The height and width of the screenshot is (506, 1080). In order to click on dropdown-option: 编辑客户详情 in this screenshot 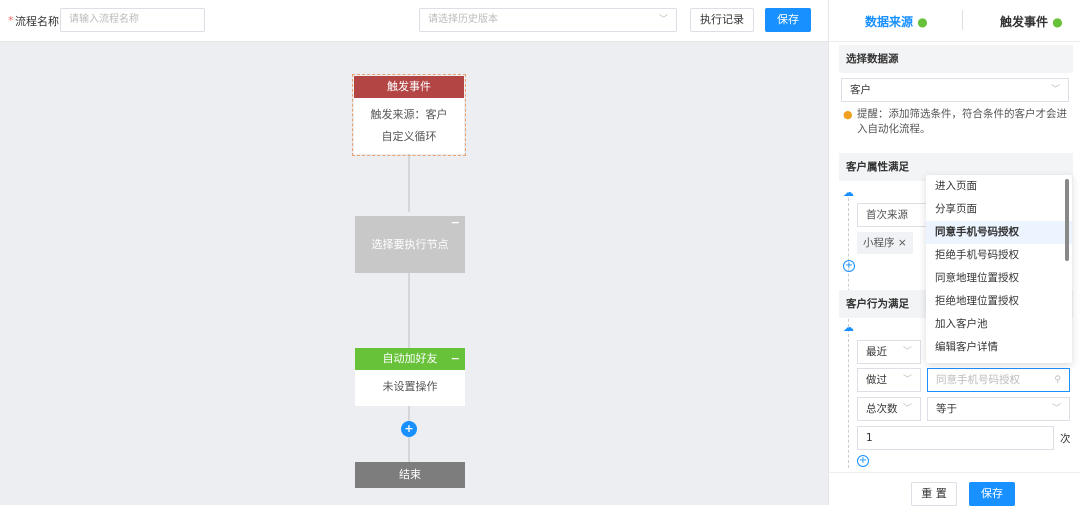, I will do `click(999, 347)`.